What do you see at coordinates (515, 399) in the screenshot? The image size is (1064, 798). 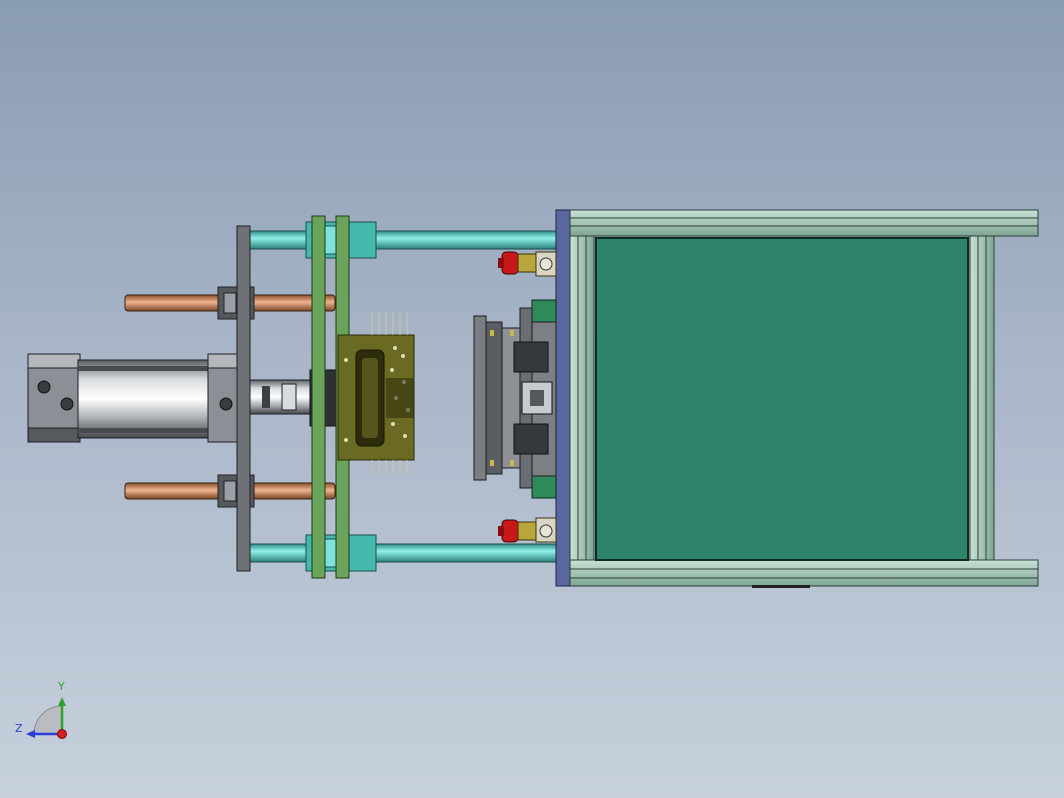 I see `fixed-jig` at bounding box center [515, 399].